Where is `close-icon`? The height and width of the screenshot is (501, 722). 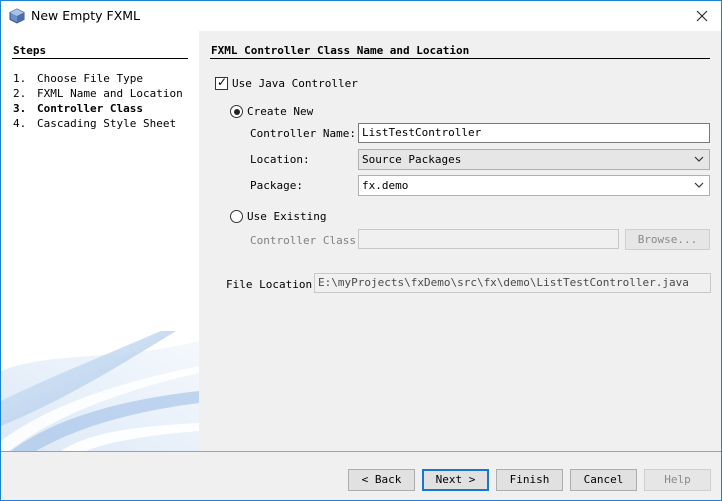
close-icon is located at coordinates (702, 16).